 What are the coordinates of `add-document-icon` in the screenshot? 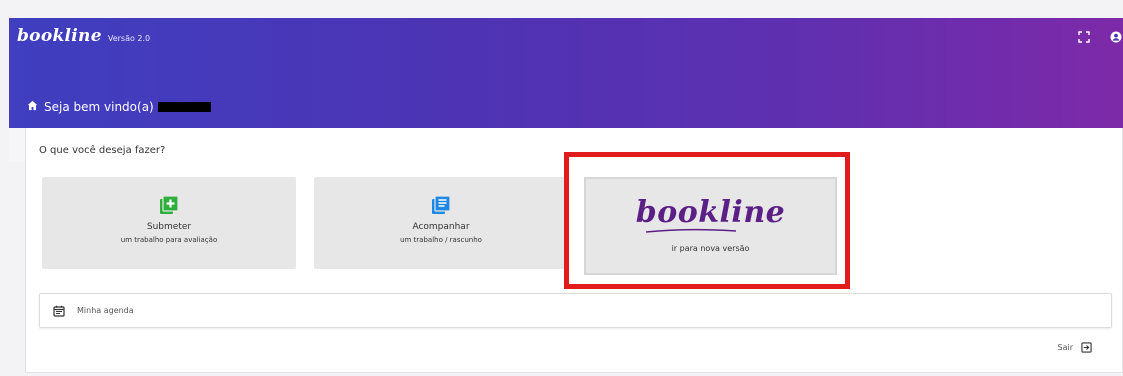 It's located at (169, 204).